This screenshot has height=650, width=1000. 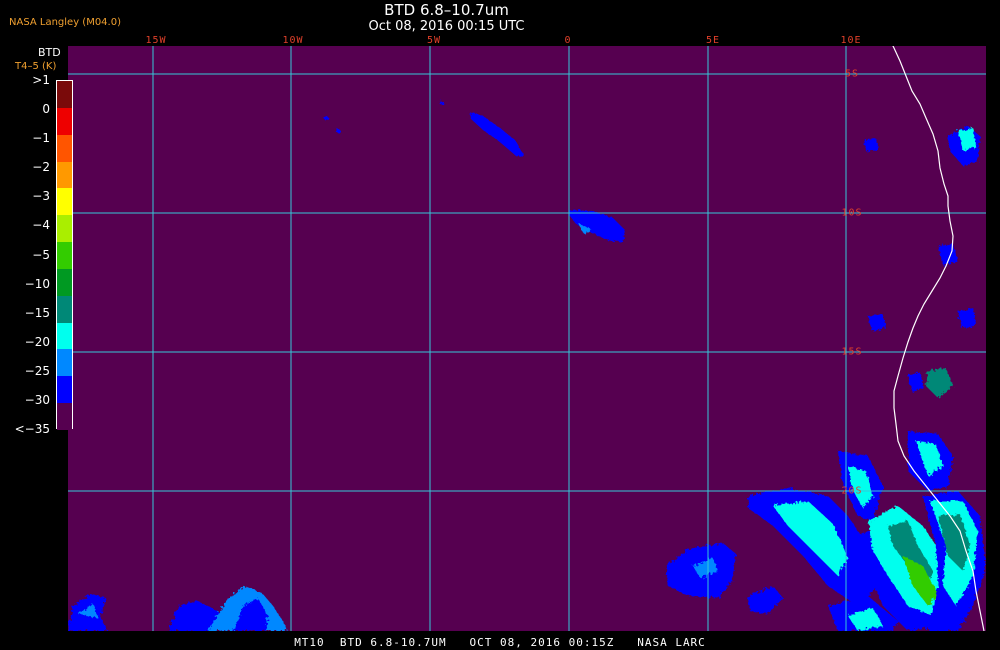 I want to click on lon-label-5w: 5W, so click(x=434, y=40).